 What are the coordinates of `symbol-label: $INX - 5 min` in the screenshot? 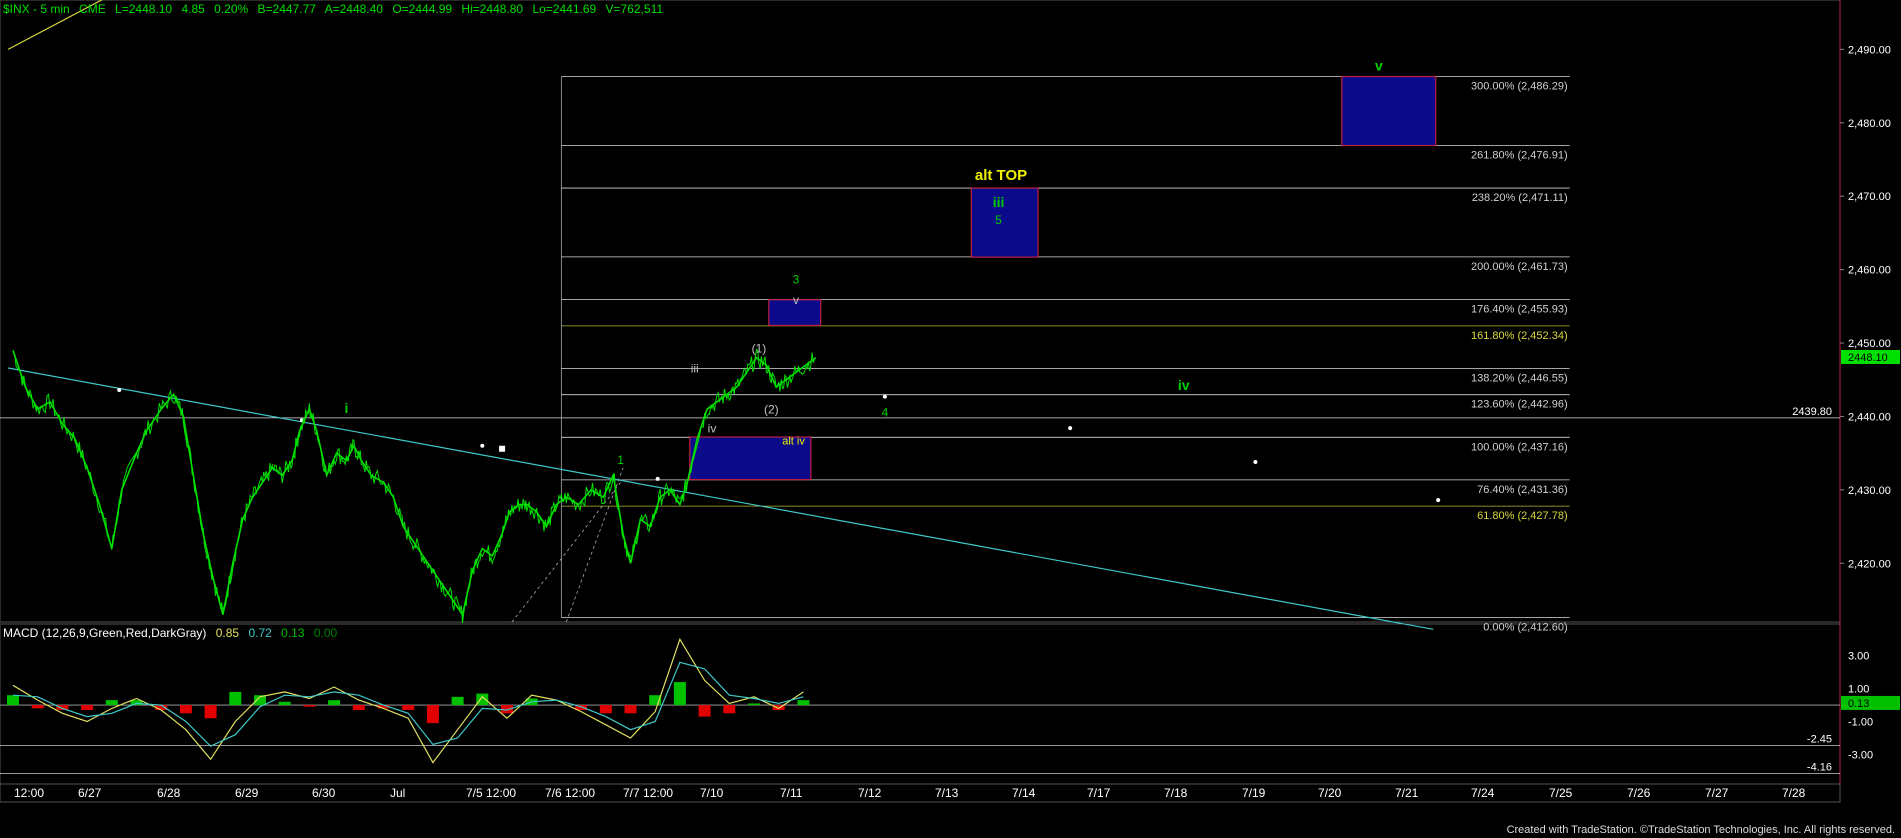 It's located at (36, 9).